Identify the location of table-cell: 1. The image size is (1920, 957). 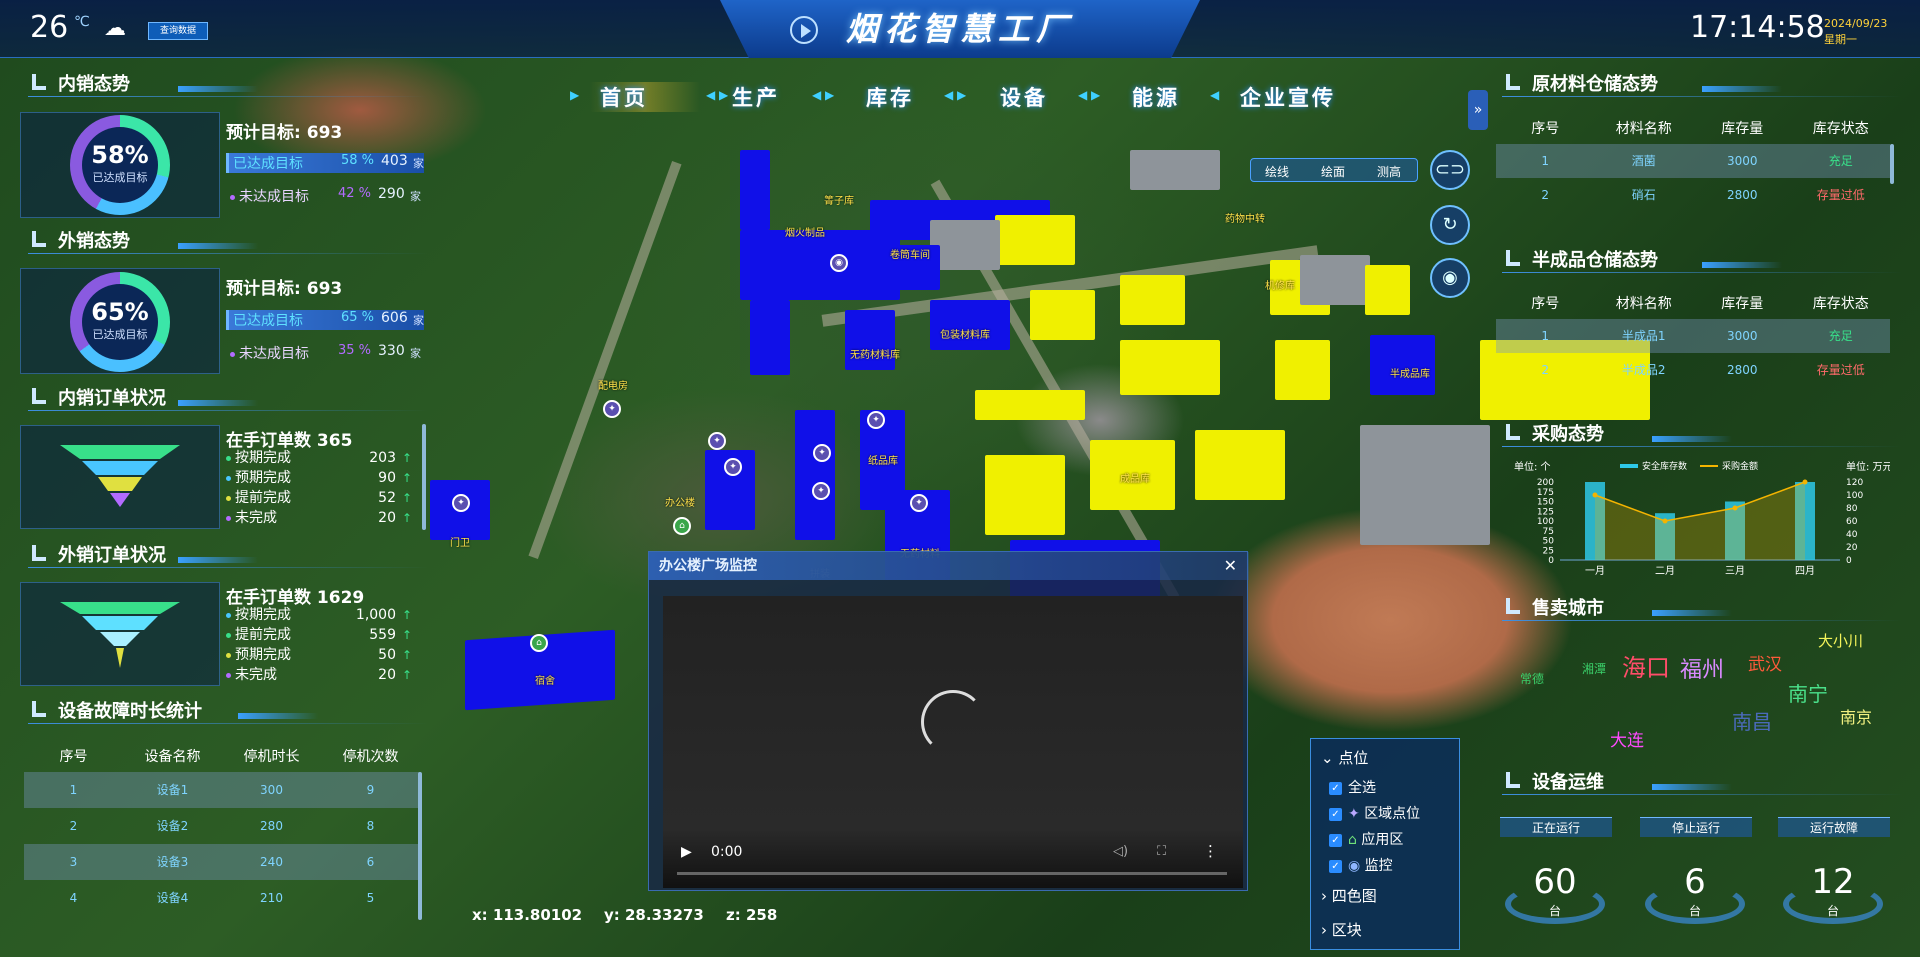
(1545, 161).